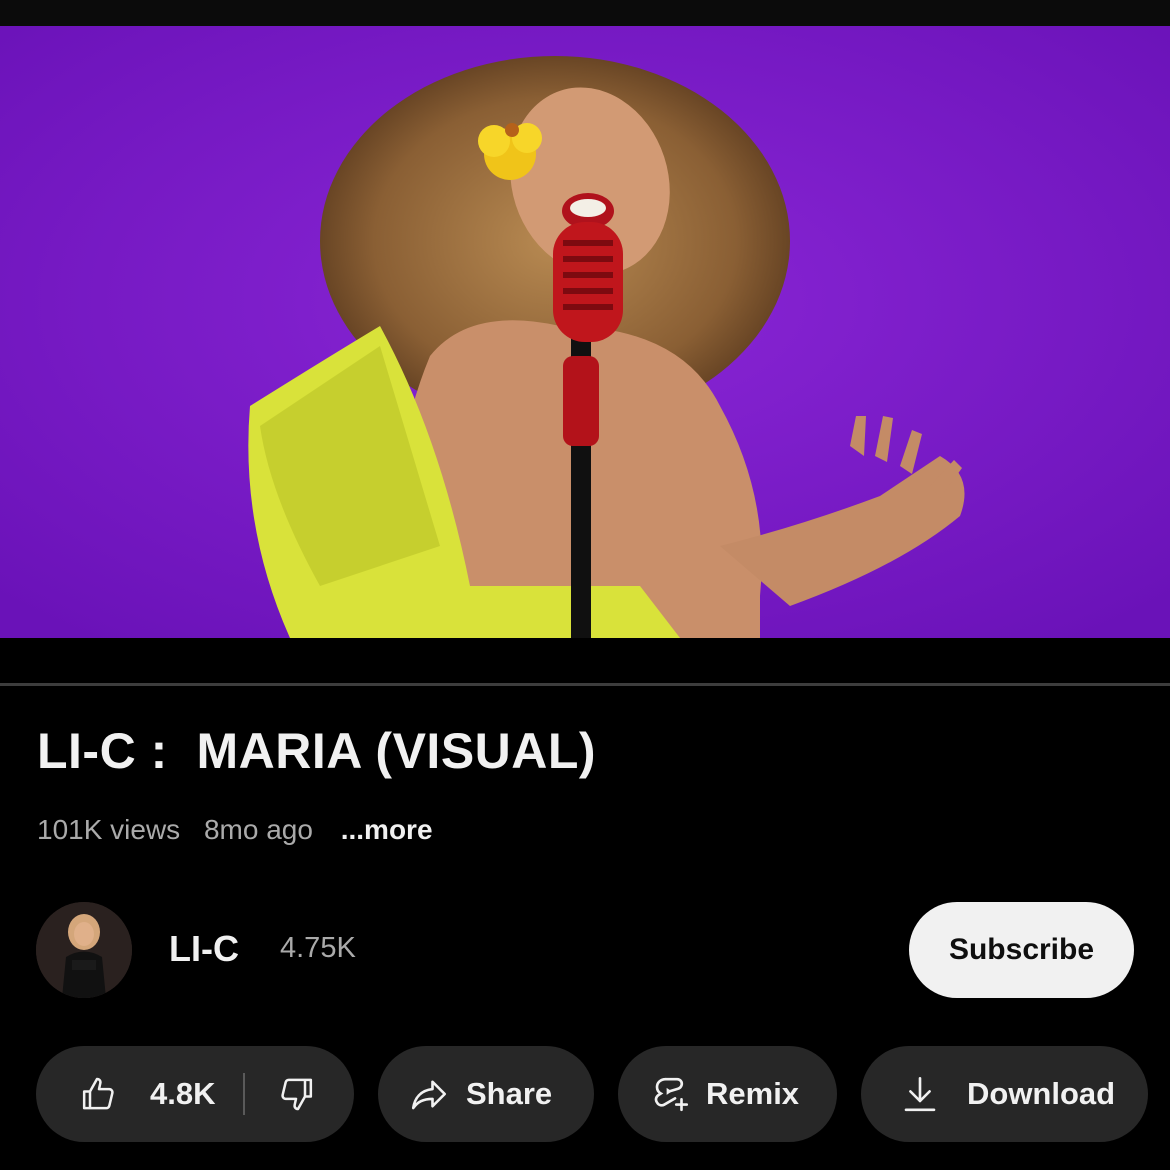 This screenshot has width=1170, height=1170. Describe the element at coordinates (509, 1093) in the screenshot. I see `share-label: Share` at that location.